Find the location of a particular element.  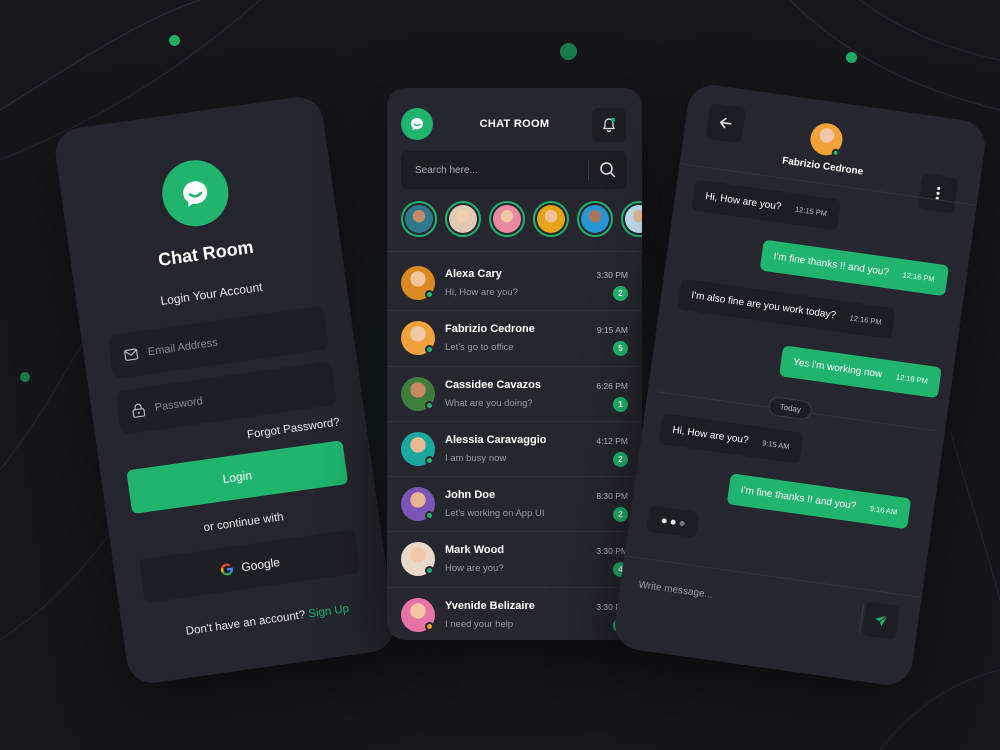

bell-icon is located at coordinates (609, 125).